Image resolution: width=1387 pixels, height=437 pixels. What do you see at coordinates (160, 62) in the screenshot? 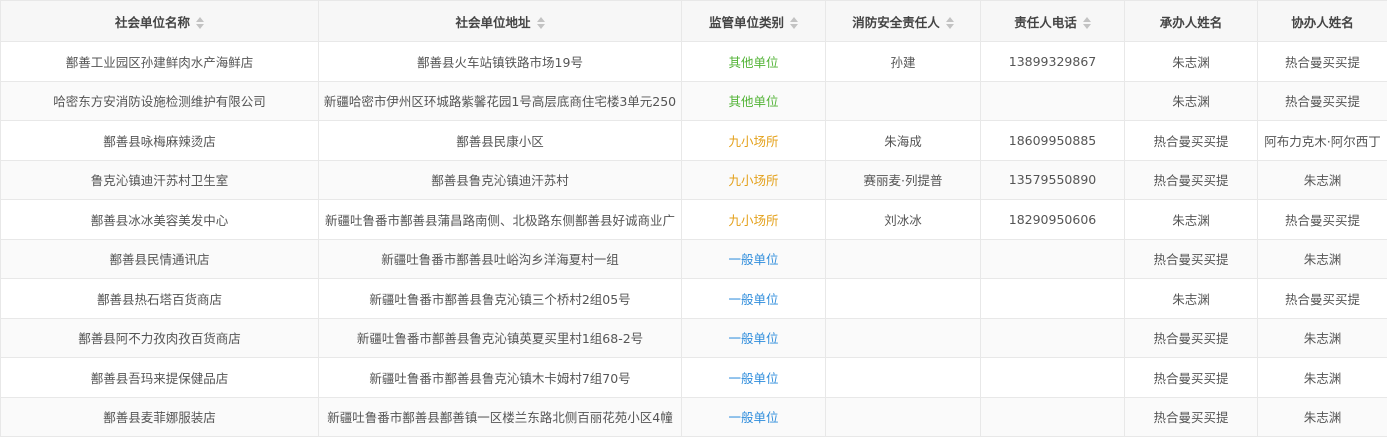
I see `unit-name-cell: 鄯善工业园区孙建鲜肉水产海鲜店` at bounding box center [160, 62].